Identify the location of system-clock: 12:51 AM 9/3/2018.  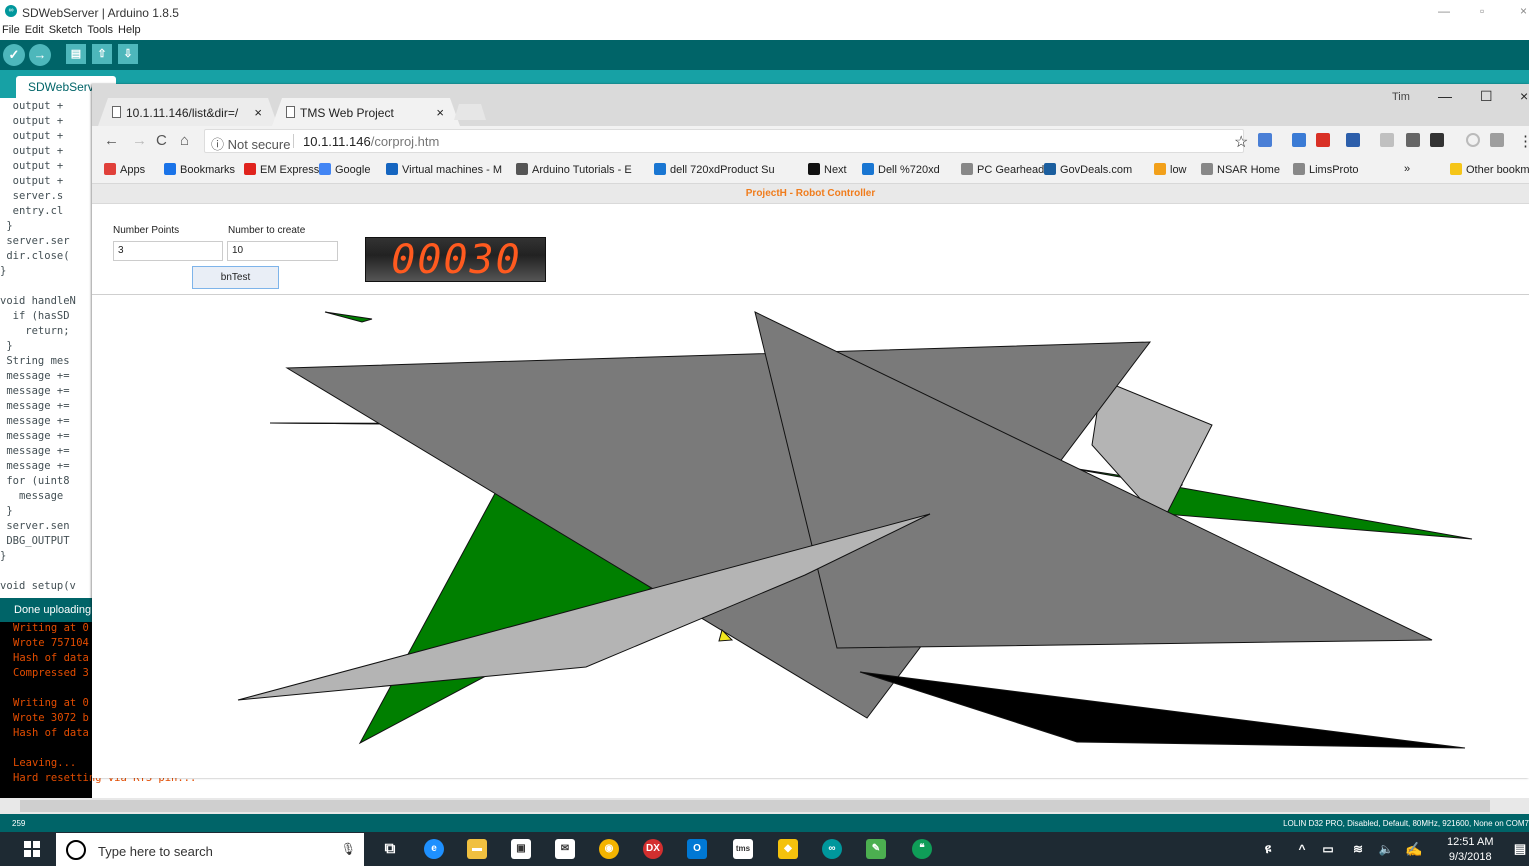
(1470, 850).